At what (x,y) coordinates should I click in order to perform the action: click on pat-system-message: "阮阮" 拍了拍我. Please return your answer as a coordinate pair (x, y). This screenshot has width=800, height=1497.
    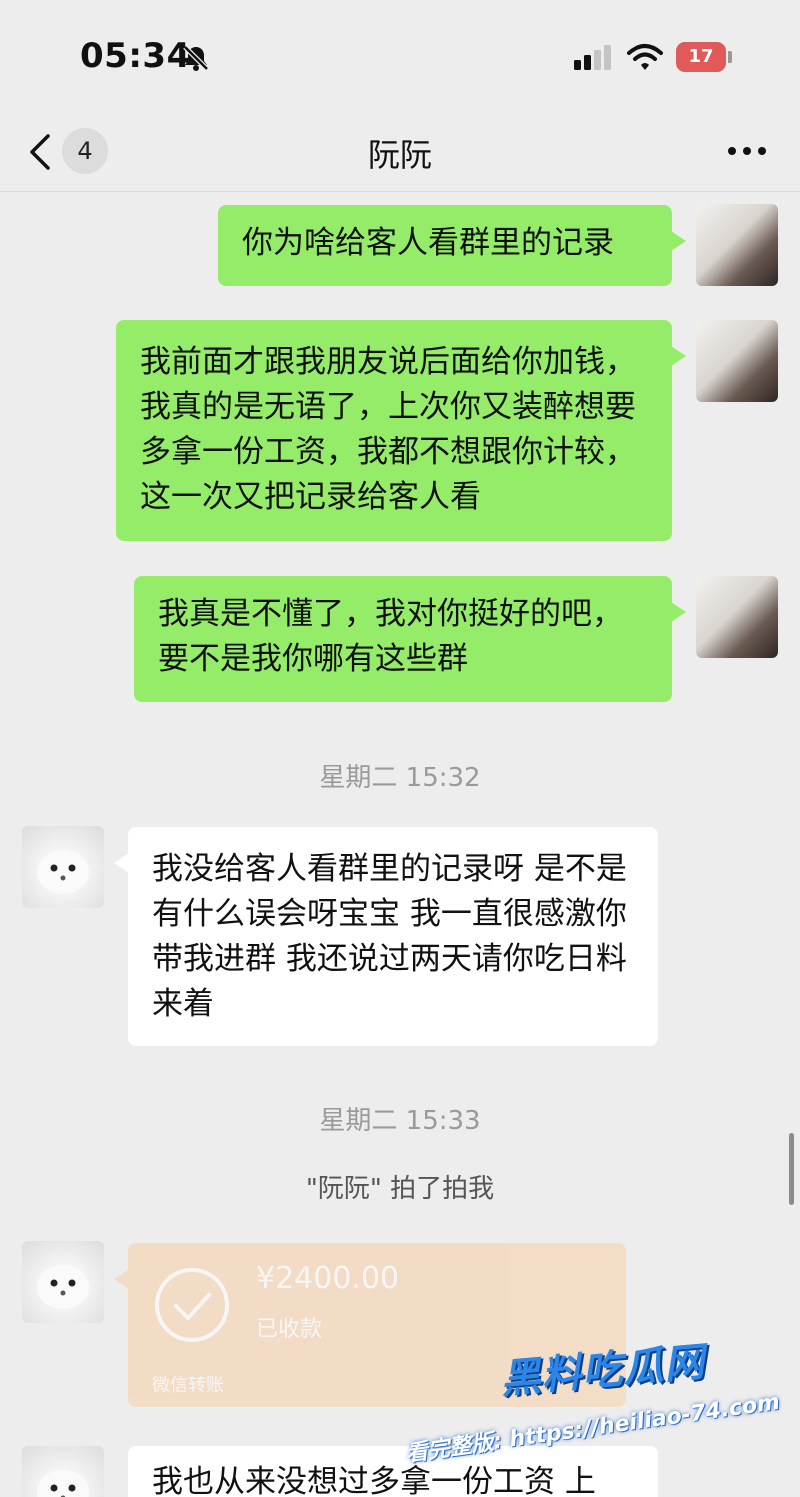
    Looking at the image, I should click on (400, 1189).